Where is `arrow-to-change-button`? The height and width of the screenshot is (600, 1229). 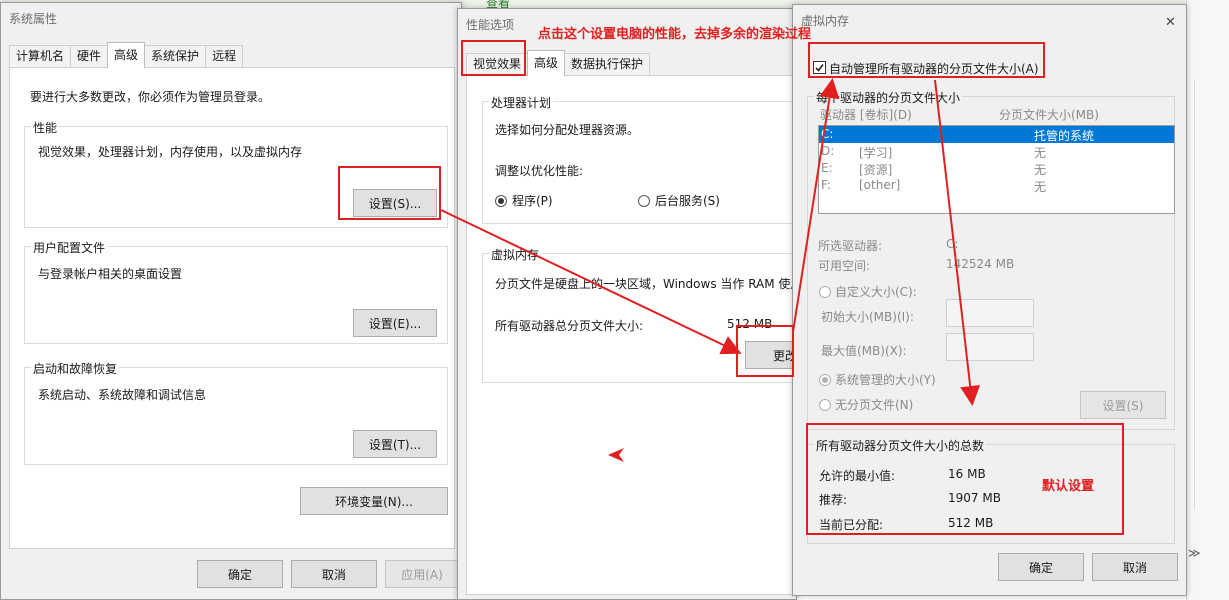 arrow-to-change-button is located at coordinates (591, 282).